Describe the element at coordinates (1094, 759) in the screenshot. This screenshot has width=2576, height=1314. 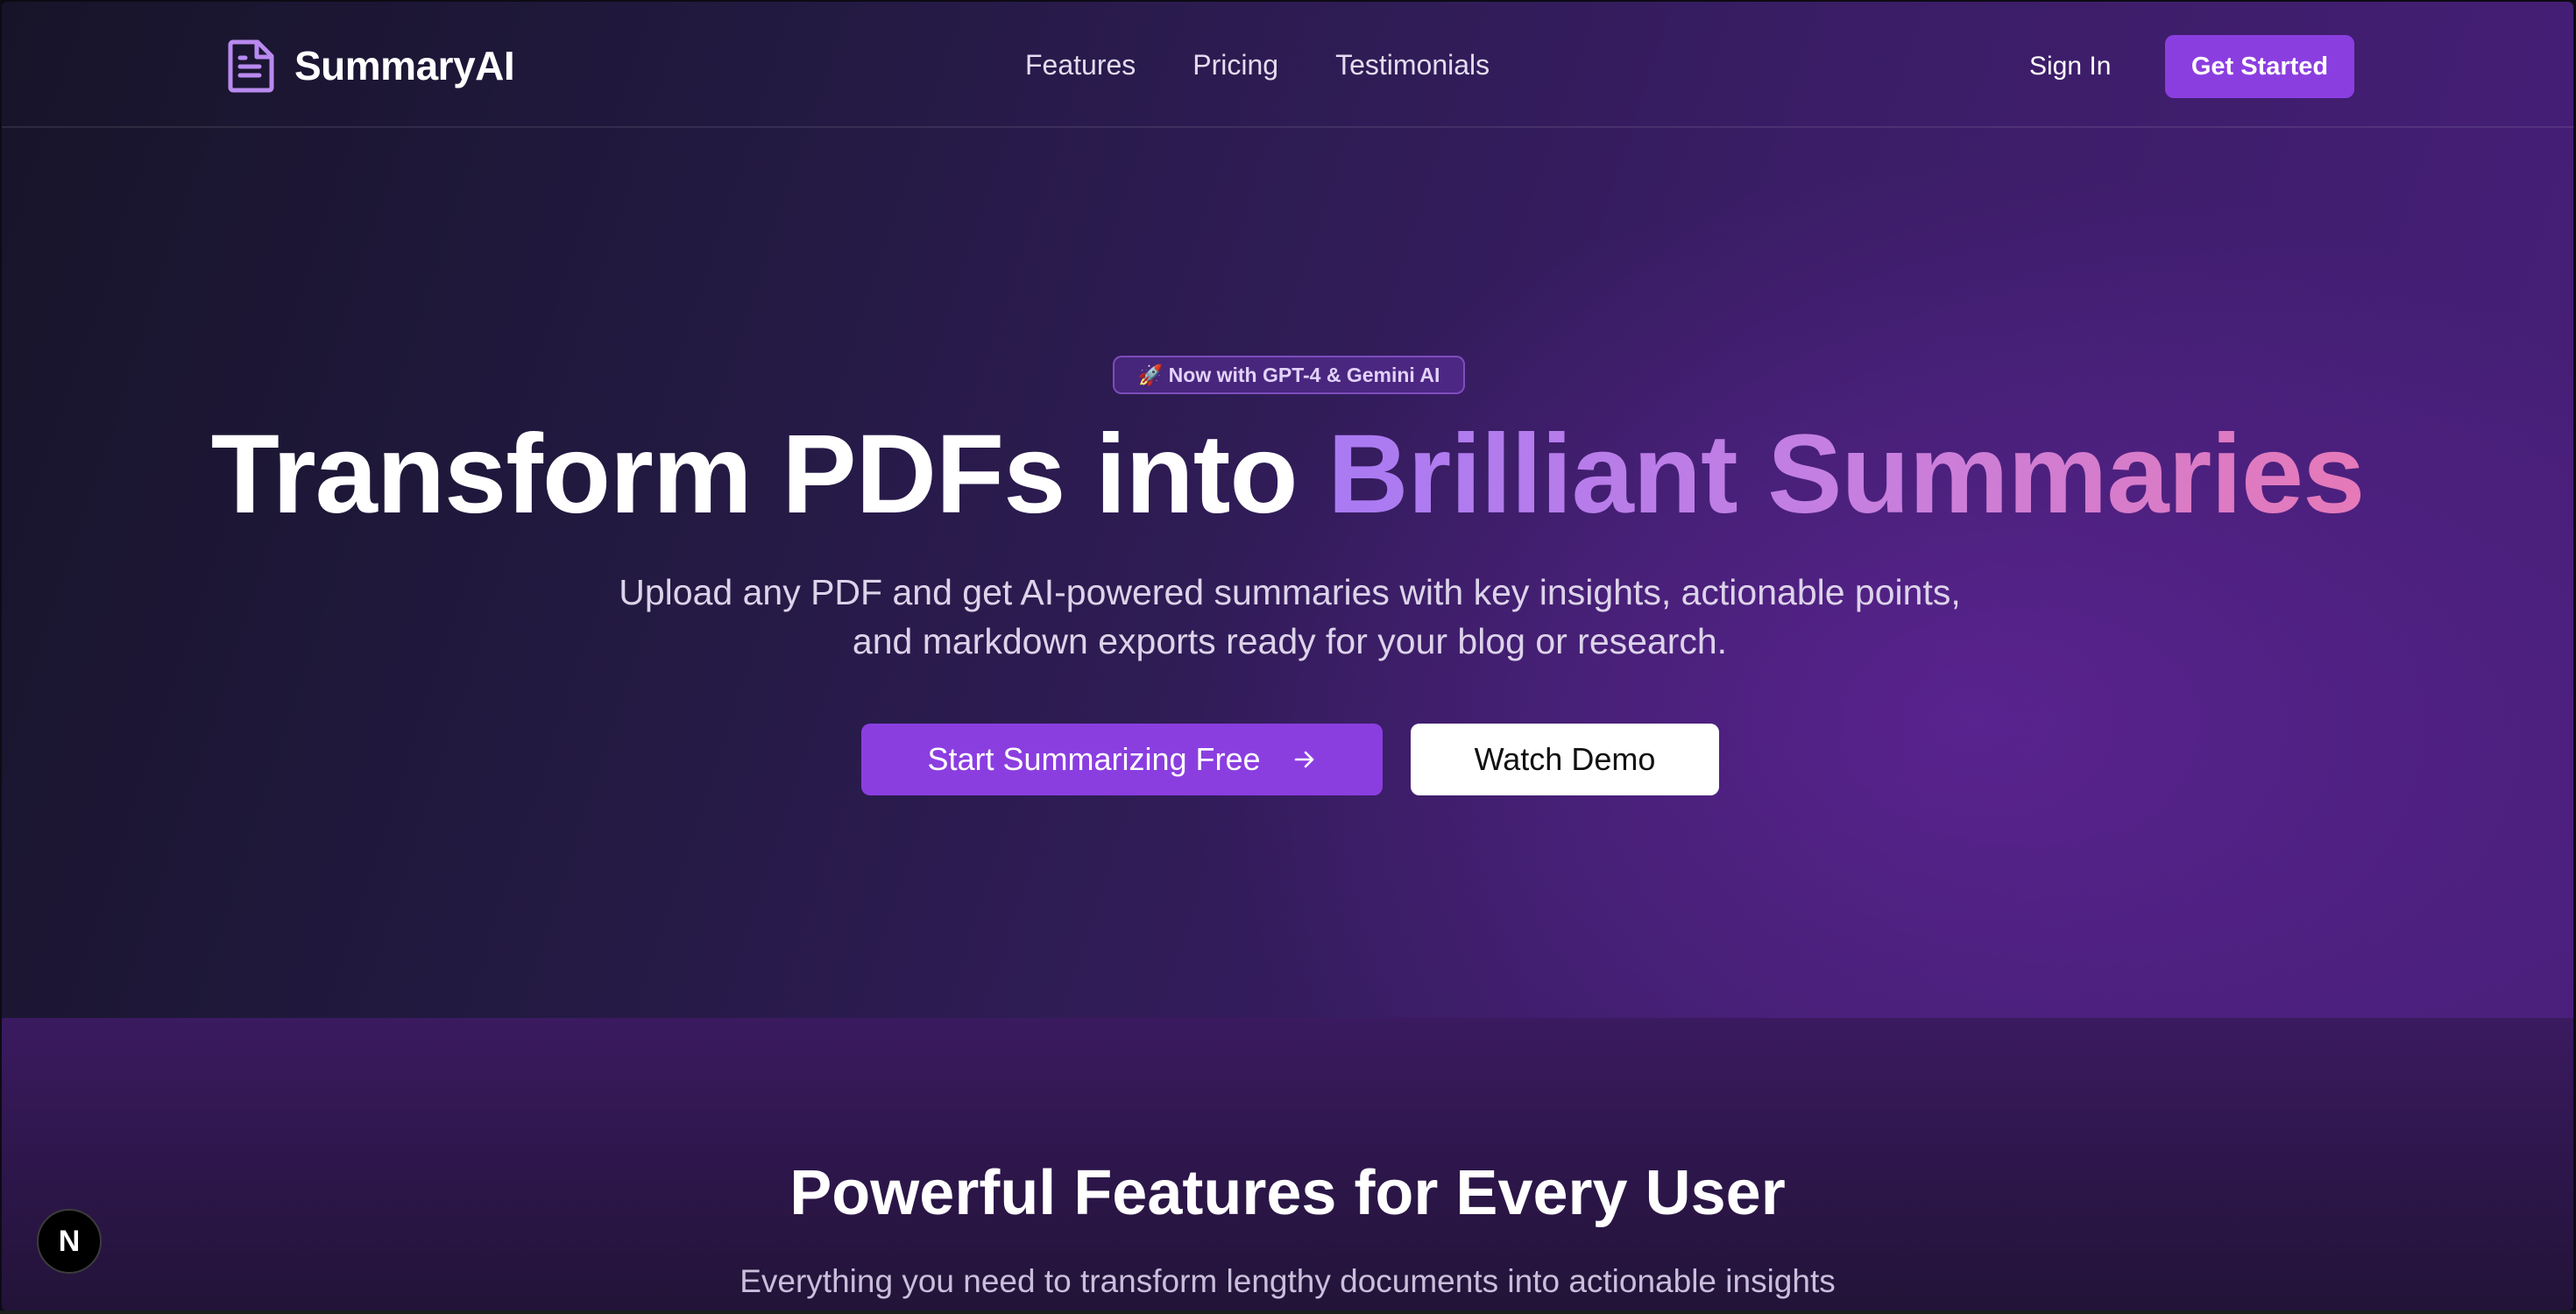
I see `start-summarizing-label: Start Summarizing Free` at that location.